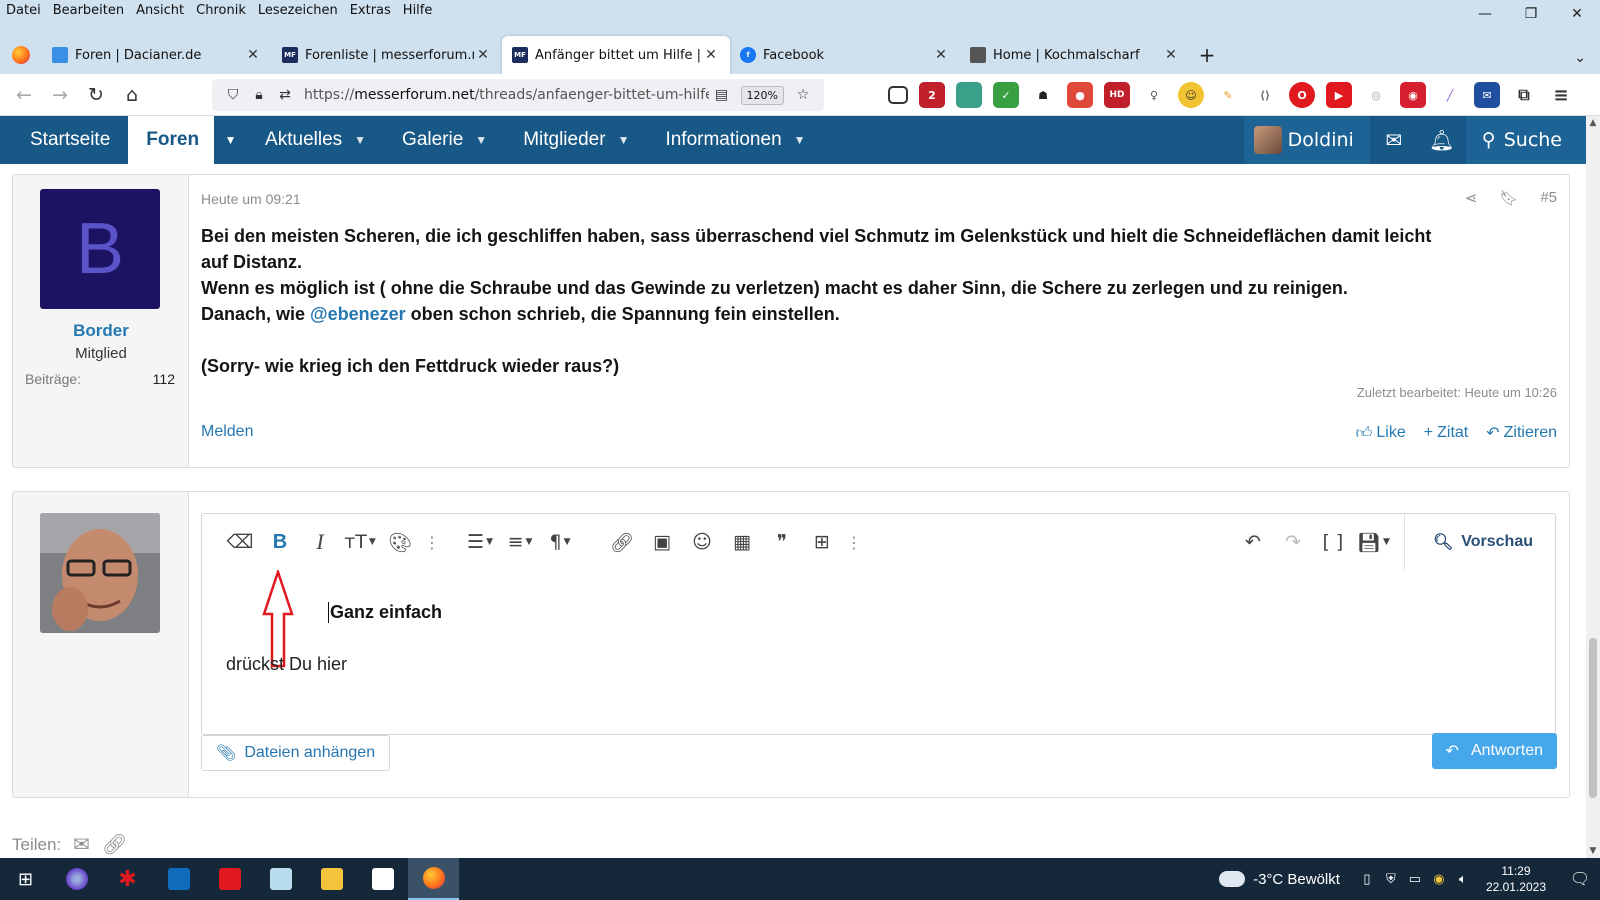 The width and height of the screenshot is (1600, 900). What do you see at coordinates (1580, 58) in the screenshot?
I see `list-tabs-chevron-icon: ⌄` at bounding box center [1580, 58].